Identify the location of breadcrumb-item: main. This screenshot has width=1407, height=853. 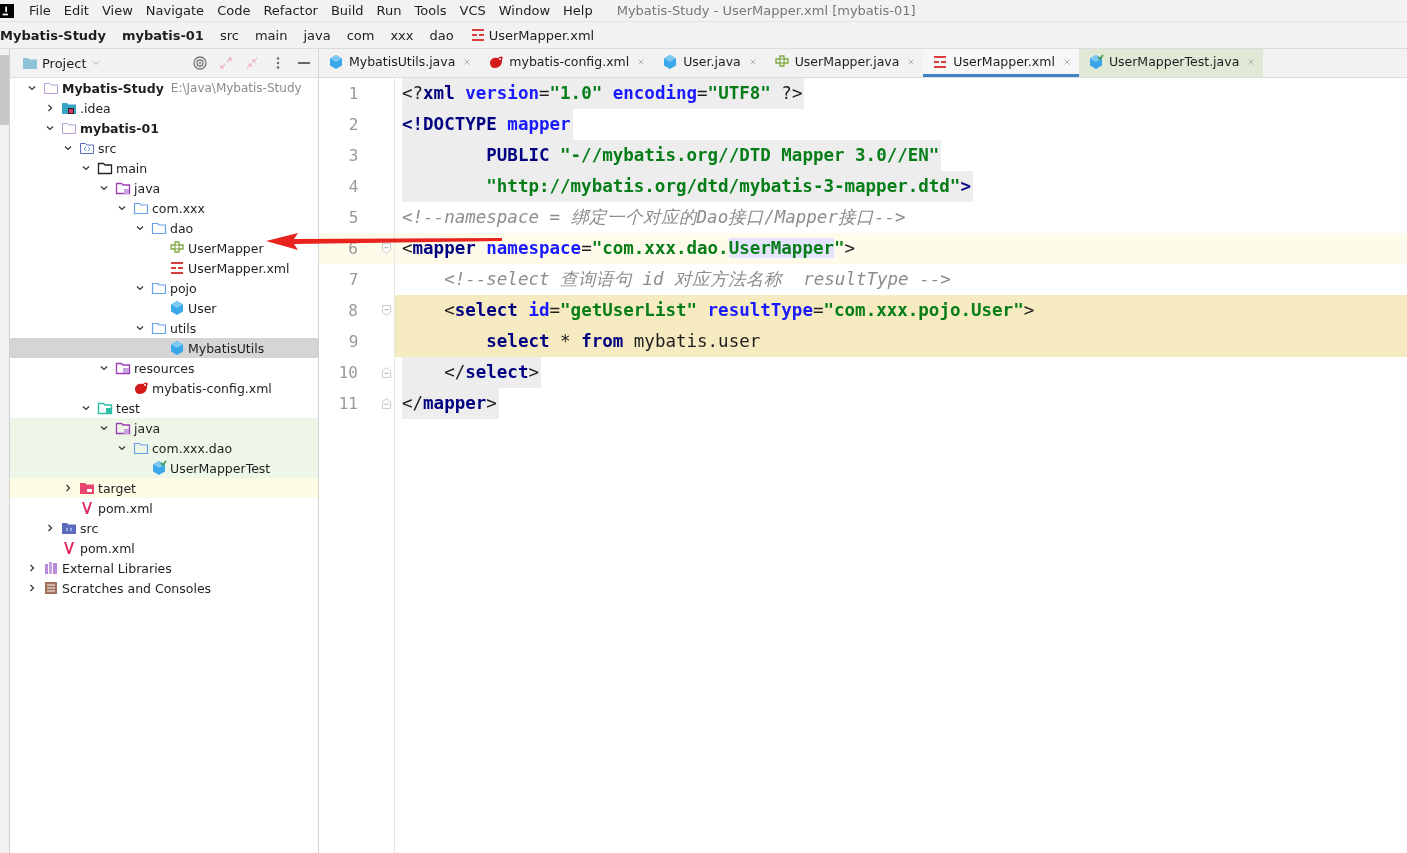
(271, 35).